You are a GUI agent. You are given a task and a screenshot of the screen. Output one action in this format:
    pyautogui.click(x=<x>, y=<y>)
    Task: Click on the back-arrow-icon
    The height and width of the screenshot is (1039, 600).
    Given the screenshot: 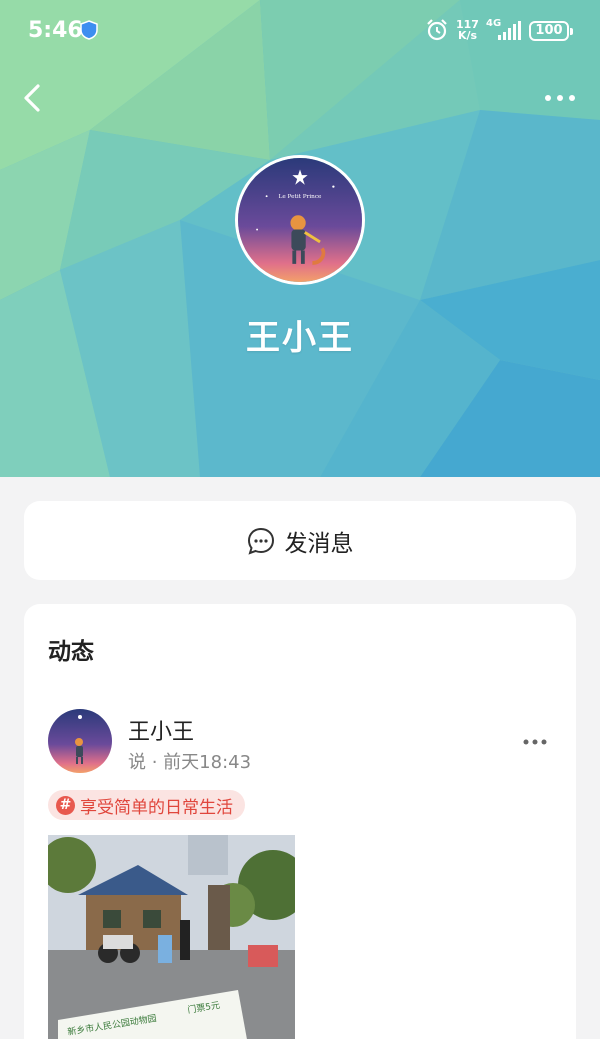 What is the action you would take?
    pyautogui.click(x=35, y=98)
    